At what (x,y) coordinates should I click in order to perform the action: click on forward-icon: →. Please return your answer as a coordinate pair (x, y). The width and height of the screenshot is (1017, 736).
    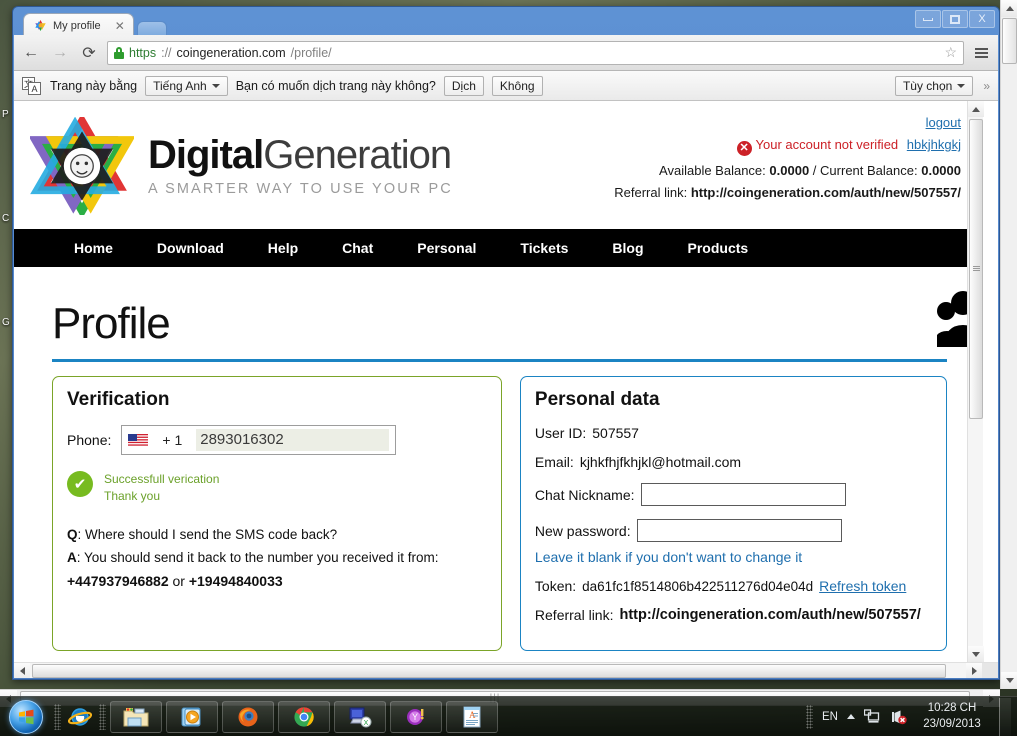
    Looking at the image, I should click on (60, 53).